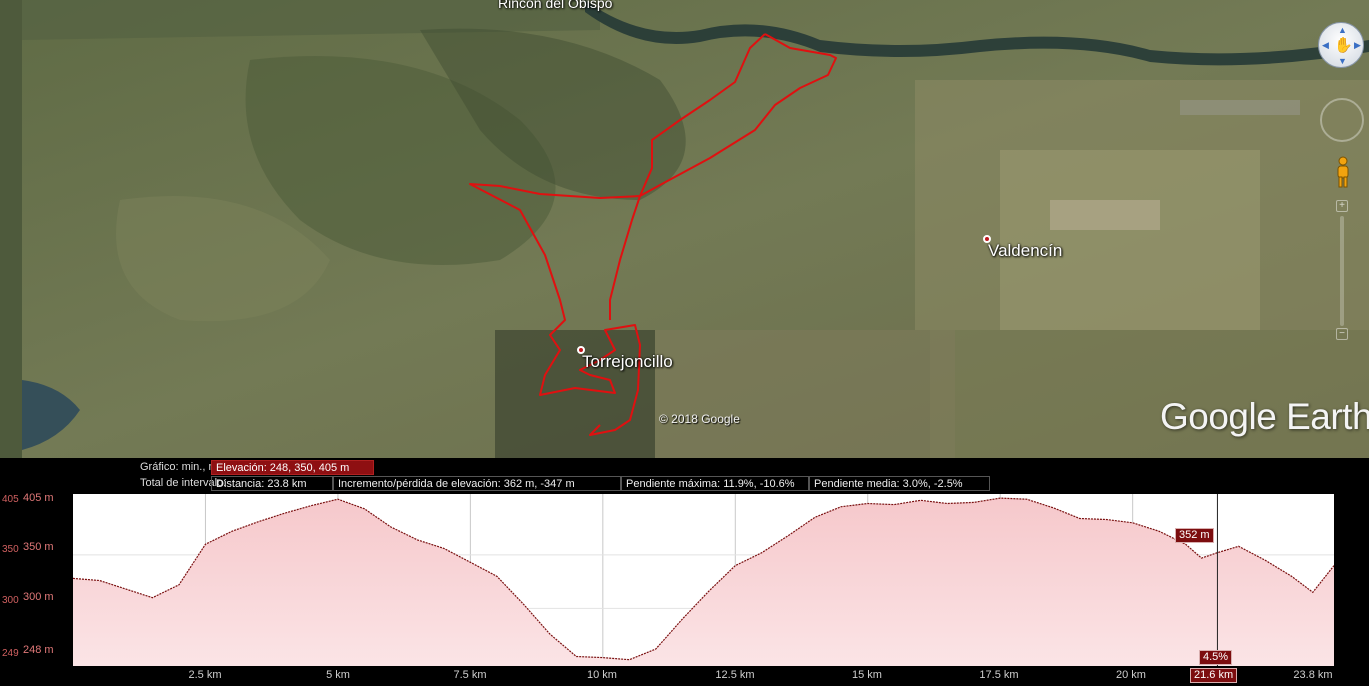 The width and height of the screenshot is (1369, 686). I want to click on zoom-track, so click(1342, 271).